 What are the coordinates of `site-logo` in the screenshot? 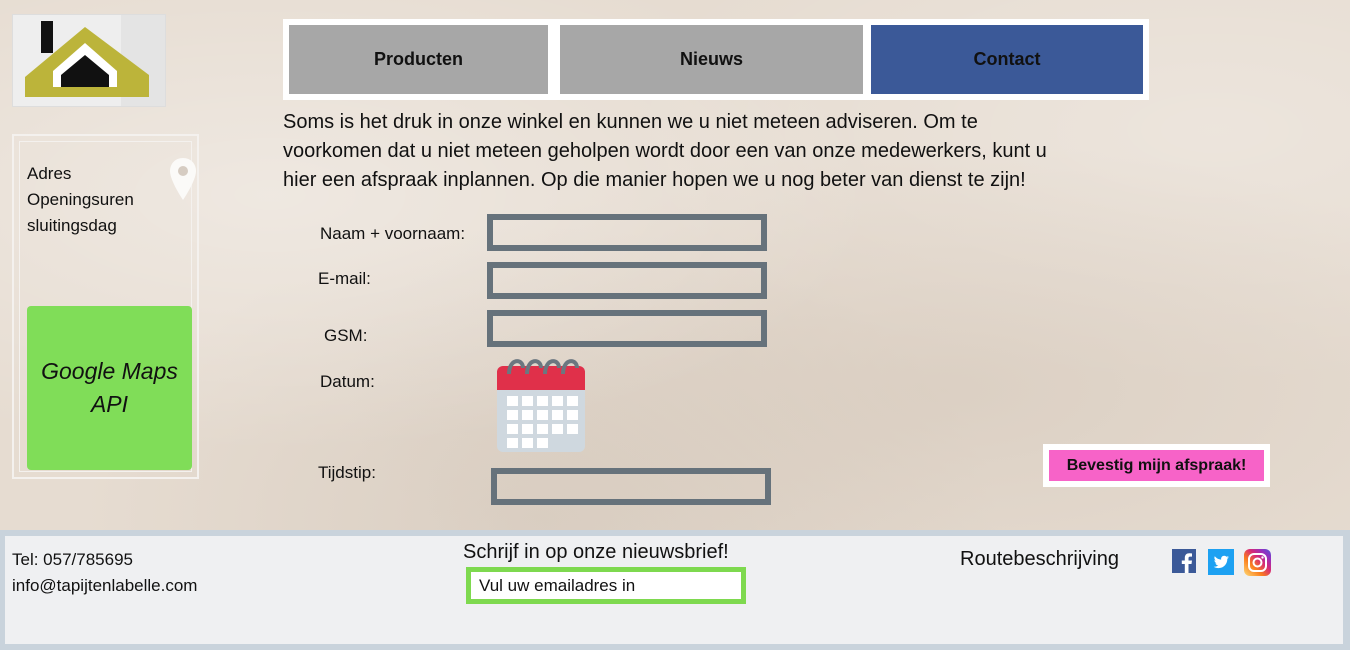 It's located at (89, 60).